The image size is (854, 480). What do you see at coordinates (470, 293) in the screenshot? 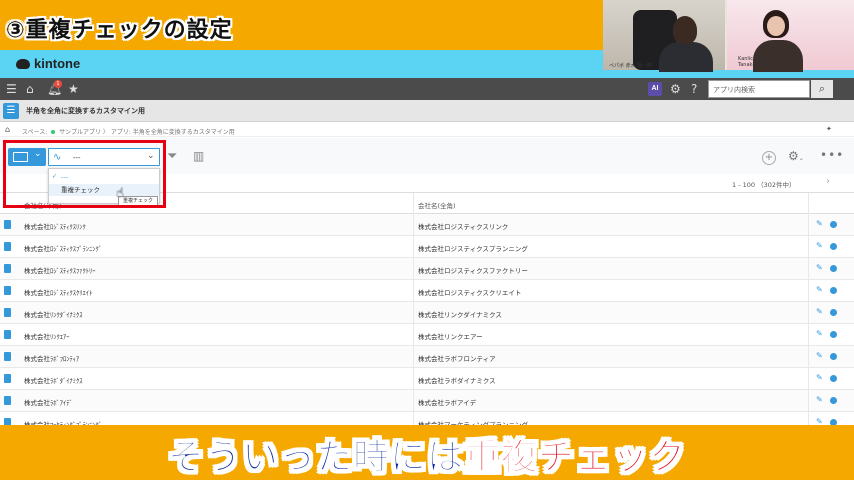
I see `cell-company-fullwidth: 株式会社ロジスティクスクリエイト` at bounding box center [470, 293].